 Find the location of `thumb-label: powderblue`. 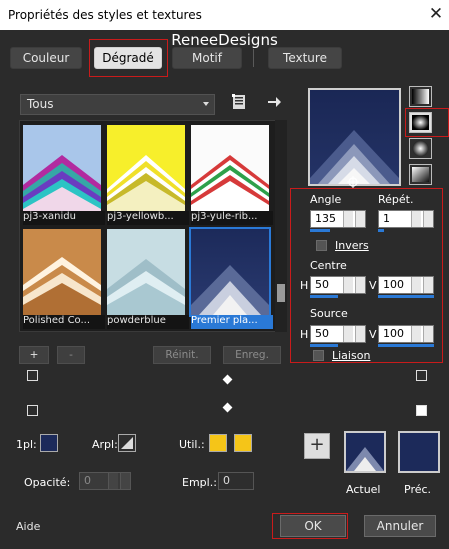

thumb-label: powderblue is located at coordinates (148, 322).